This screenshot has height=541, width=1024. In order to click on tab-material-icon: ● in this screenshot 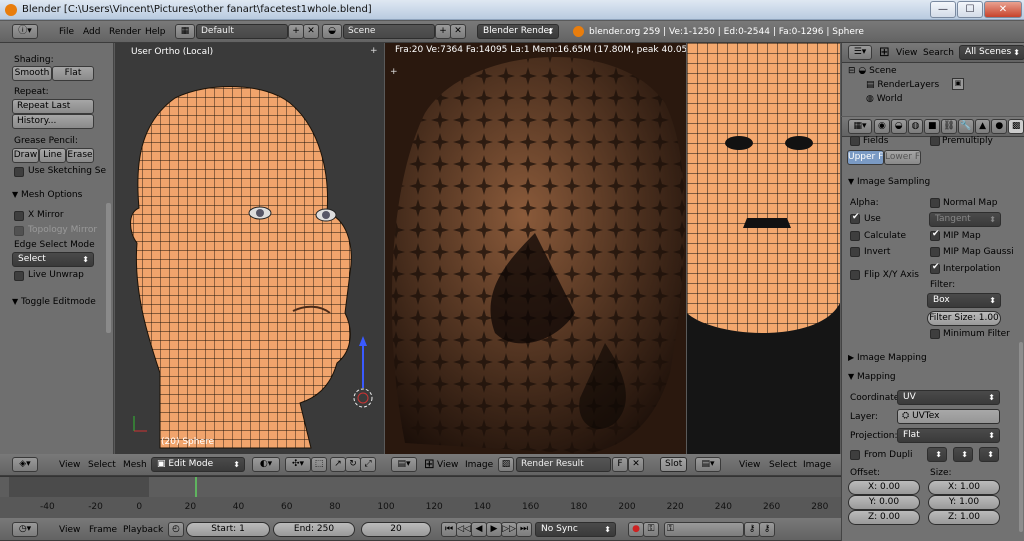, I will do `click(999, 126)`.